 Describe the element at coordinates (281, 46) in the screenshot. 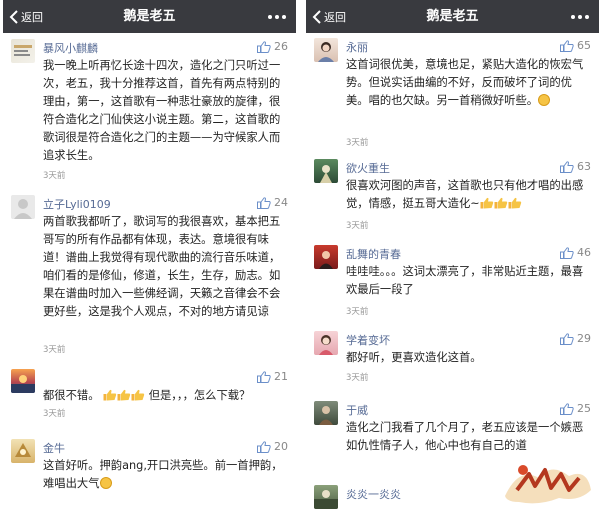

I see `like-count: 26` at that location.